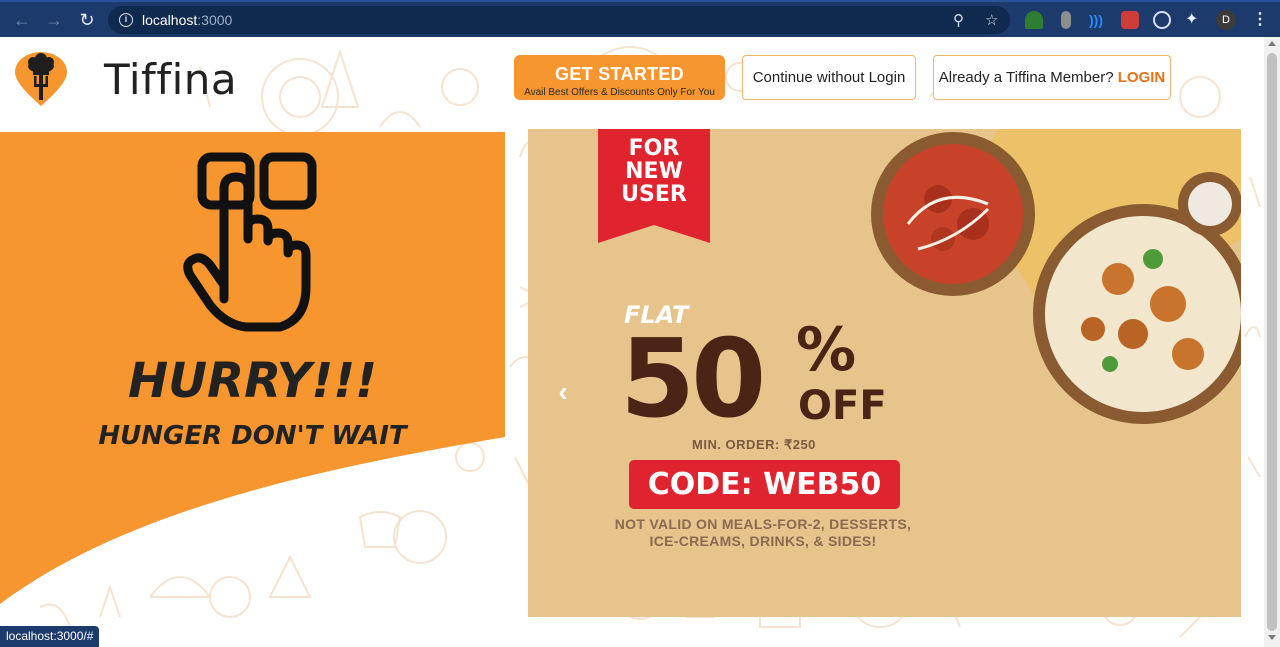 The image size is (1280, 647). What do you see at coordinates (187, 20) in the screenshot?
I see `url-text: localhost:3000` at bounding box center [187, 20].